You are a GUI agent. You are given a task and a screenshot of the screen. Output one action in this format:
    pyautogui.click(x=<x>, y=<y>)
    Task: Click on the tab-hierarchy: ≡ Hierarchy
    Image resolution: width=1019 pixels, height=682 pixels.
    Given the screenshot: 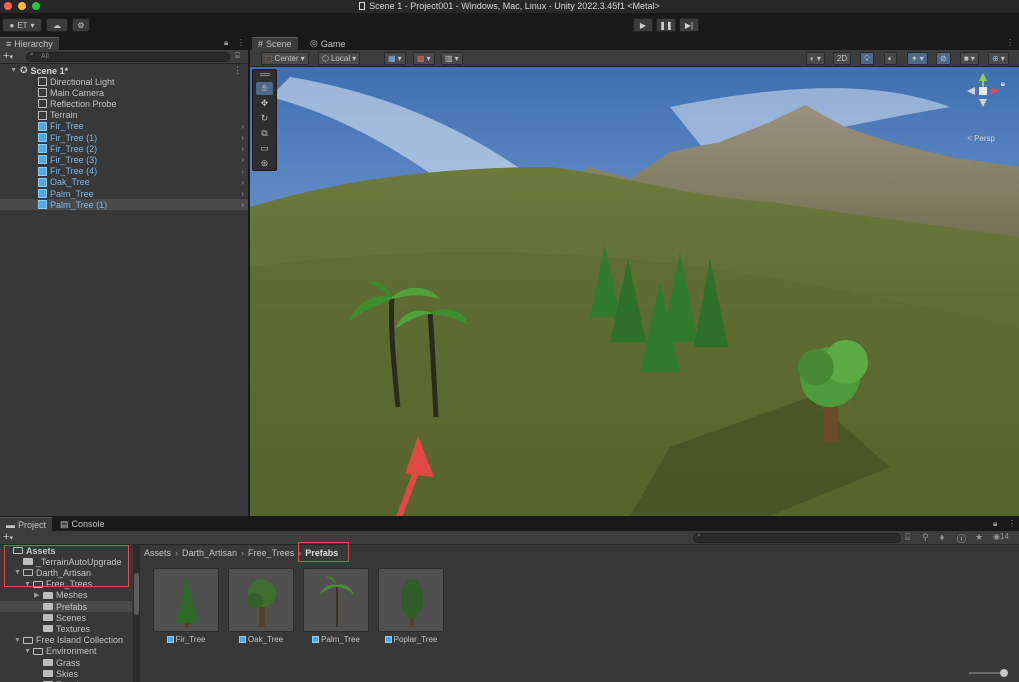 What is the action you would take?
    pyautogui.click(x=29, y=43)
    